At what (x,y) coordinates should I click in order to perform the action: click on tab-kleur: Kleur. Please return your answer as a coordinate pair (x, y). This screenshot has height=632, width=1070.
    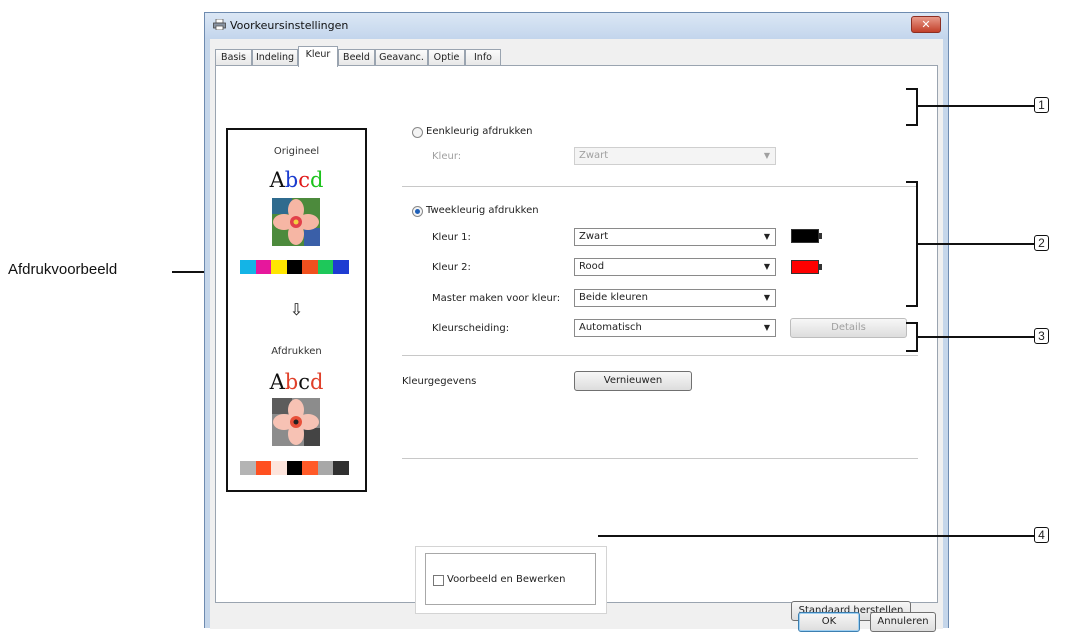
    Looking at the image, I should click on (318, 56).